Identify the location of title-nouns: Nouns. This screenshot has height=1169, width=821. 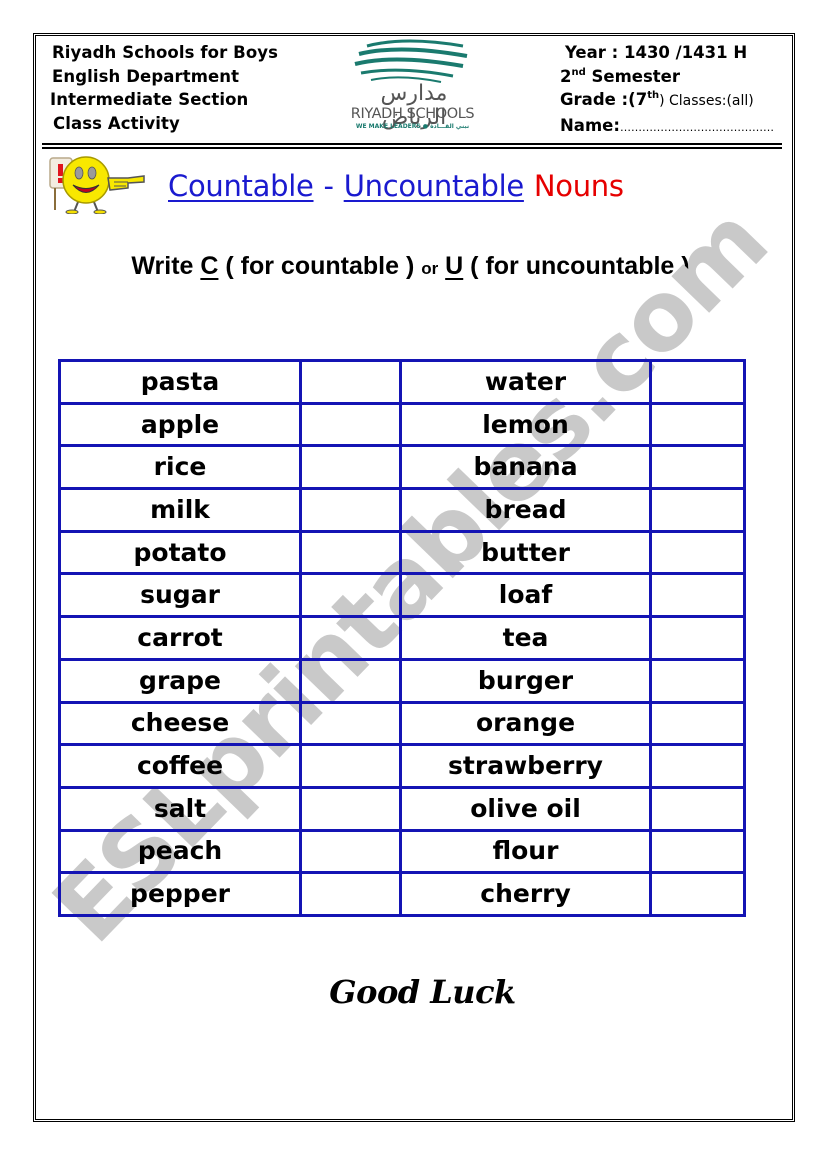
(578, 186).